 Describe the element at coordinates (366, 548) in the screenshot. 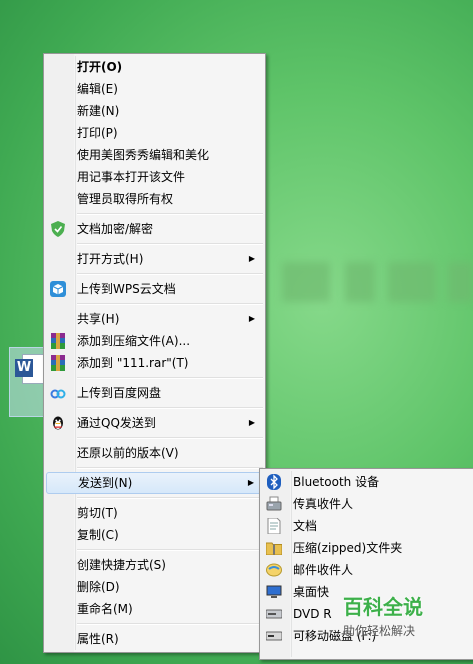

I see `sendto-zip-folder: 压缩(zipped)文件夹` at that location.